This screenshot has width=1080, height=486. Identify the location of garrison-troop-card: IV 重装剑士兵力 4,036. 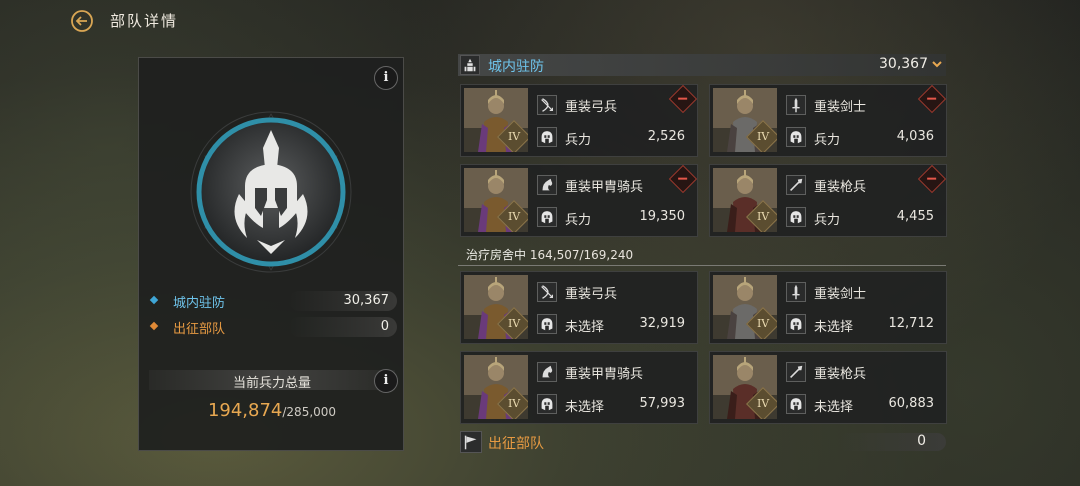
(828, 120).